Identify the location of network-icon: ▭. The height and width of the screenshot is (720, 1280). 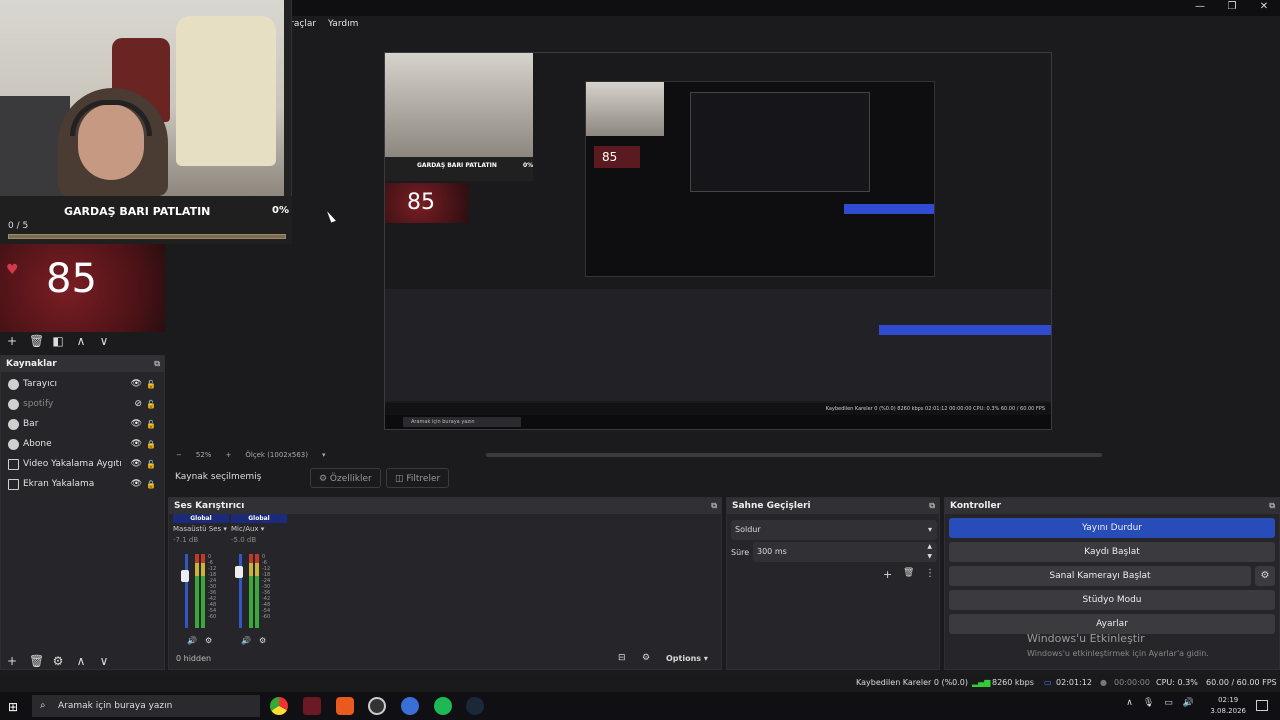
(1168, 703).